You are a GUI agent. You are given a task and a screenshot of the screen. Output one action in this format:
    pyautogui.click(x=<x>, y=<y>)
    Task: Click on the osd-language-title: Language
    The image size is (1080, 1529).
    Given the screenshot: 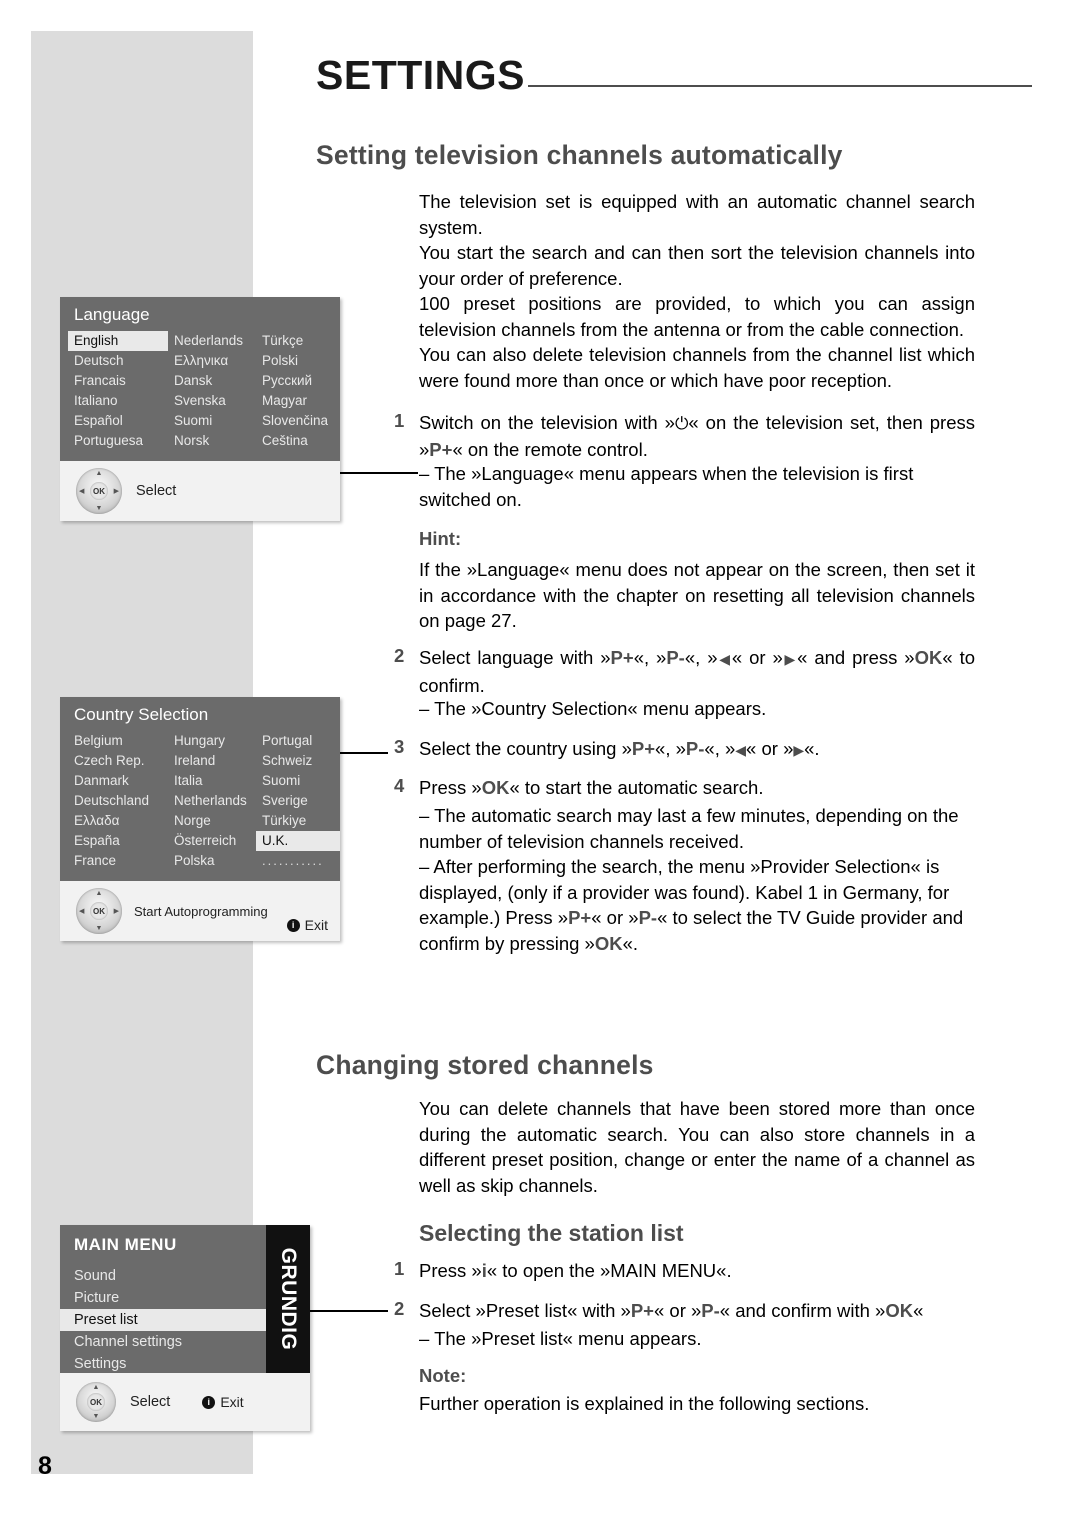 What is the action you would take?
    pyautogui.click(x=112, y=314)
    